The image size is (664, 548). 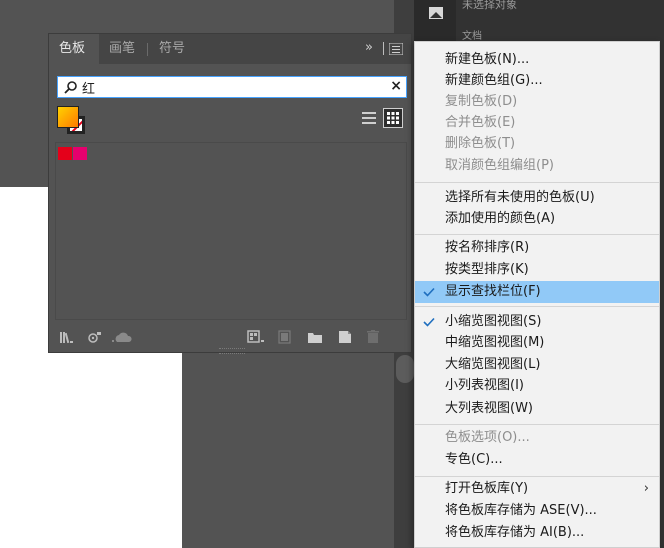 What do you see at coordinates (70, 87) in the screenshot?
I see `search-icon` at bounding box center [70, 87].